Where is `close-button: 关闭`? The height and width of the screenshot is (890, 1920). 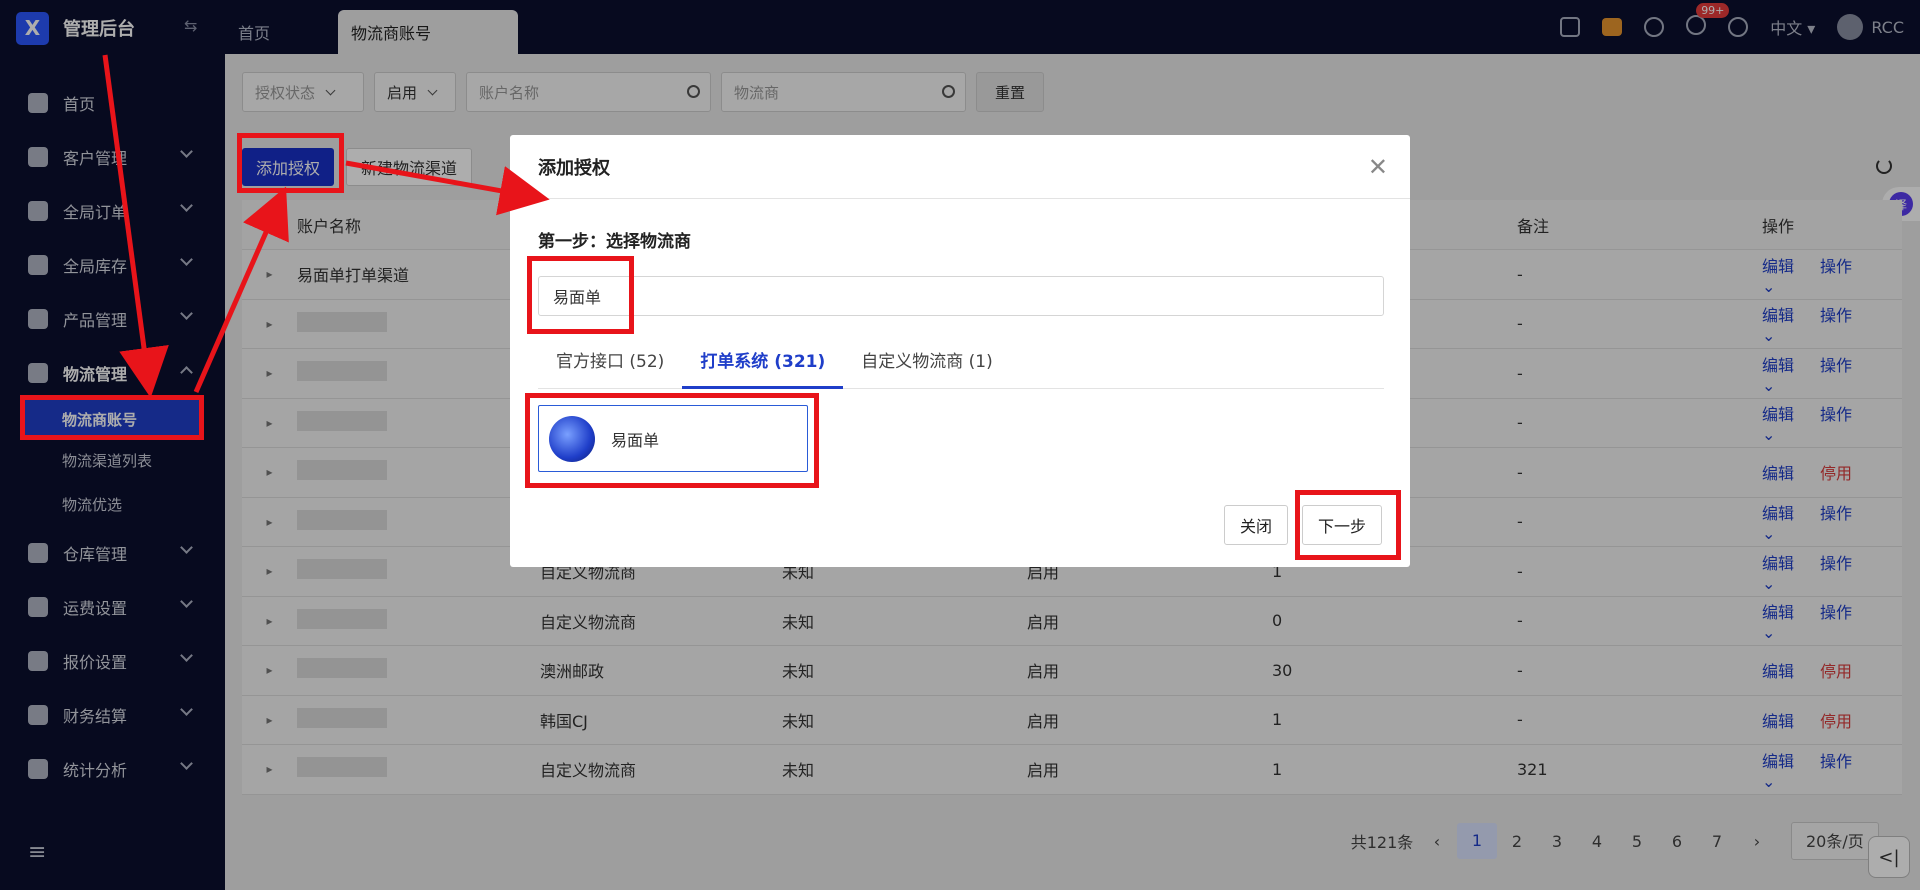
close-button: 关闭 is located at coordinates (1255, 525).